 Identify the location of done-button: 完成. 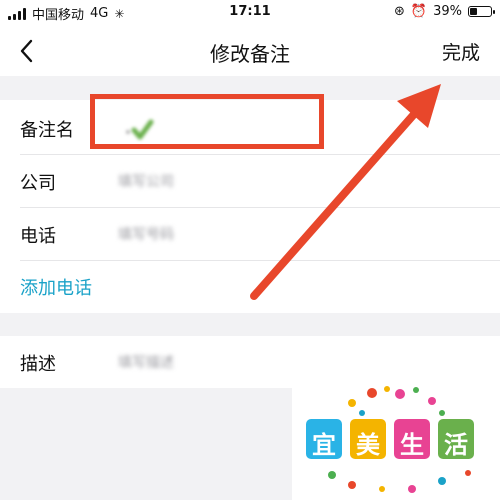
(461, 51).